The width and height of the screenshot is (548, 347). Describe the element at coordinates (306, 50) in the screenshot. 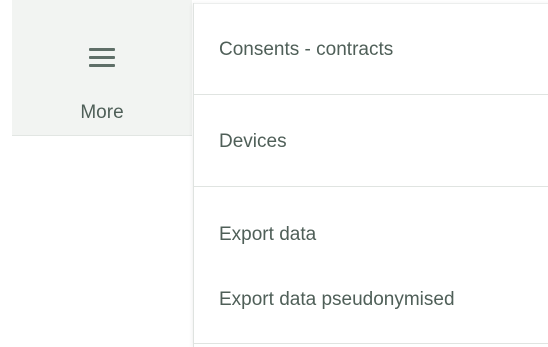

I see `menu-item-consents-contracts: Consents - contracts` at that location.